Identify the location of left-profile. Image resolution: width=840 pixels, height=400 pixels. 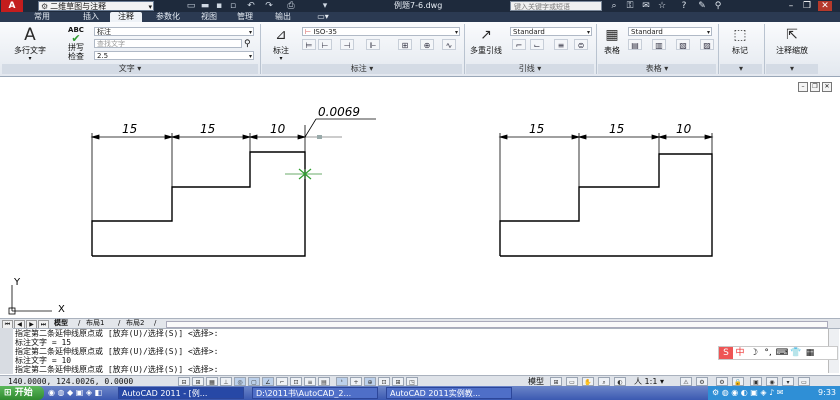
(198, 204).